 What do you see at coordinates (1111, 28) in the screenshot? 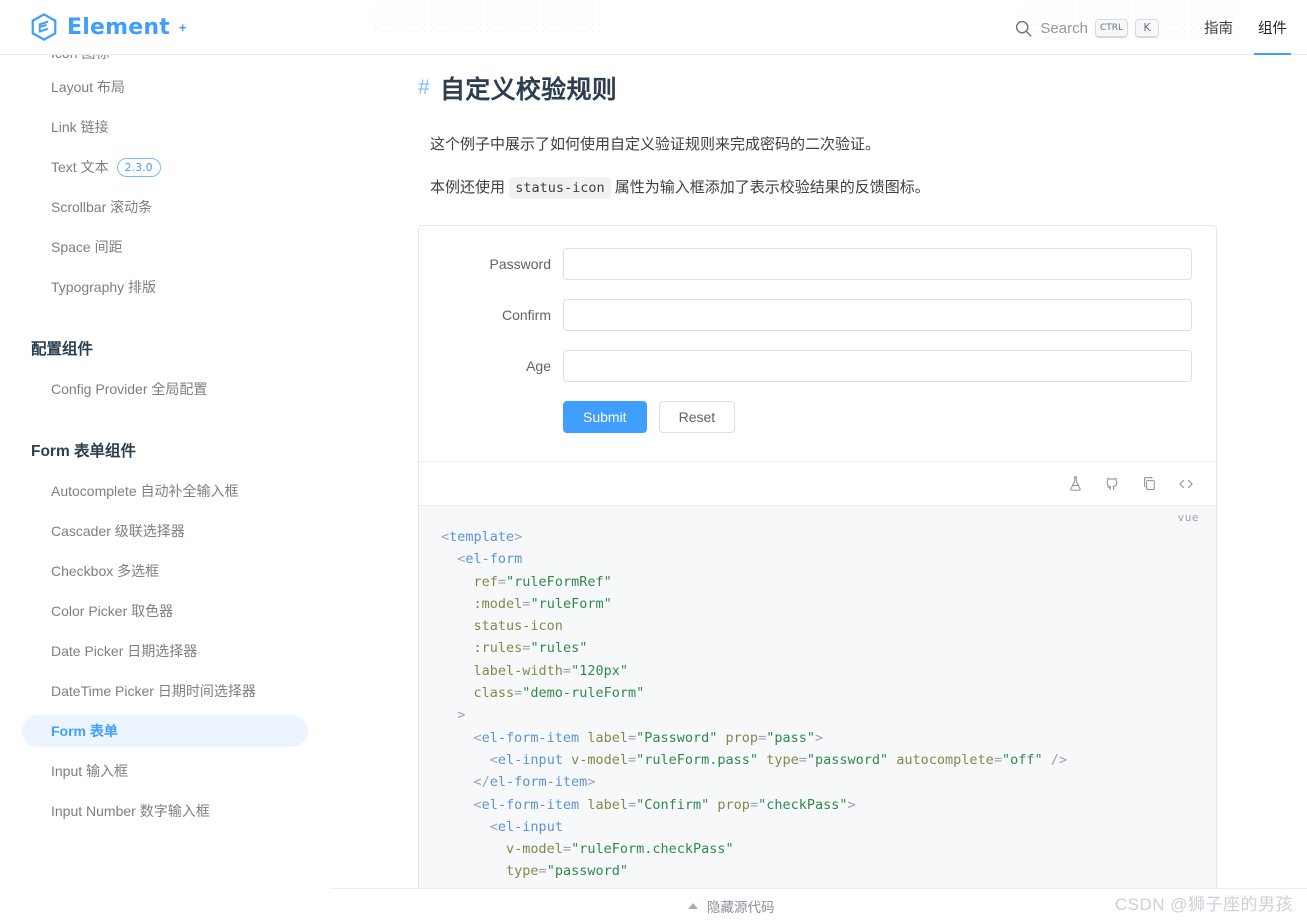
I see `kbd-ctrl: CTRL` at bounding box center [1111, 28].